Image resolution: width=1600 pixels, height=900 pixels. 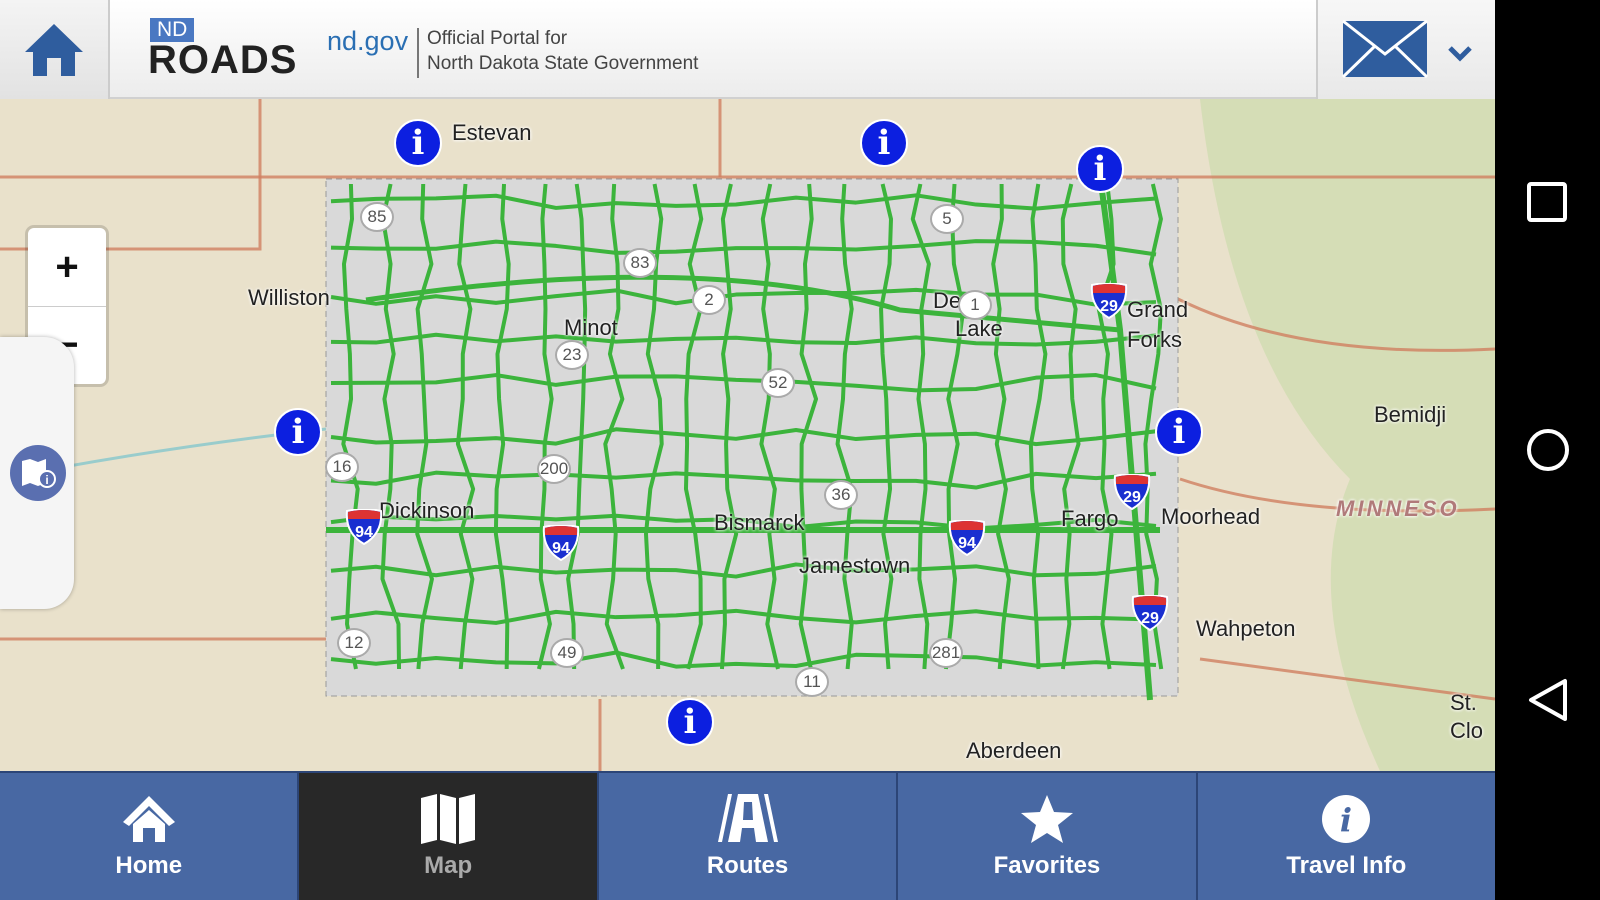 What do you see at coordinates (67, 267) in the screenshot?
I see `zoom-in-button: +` at bounding box center [67, 267].